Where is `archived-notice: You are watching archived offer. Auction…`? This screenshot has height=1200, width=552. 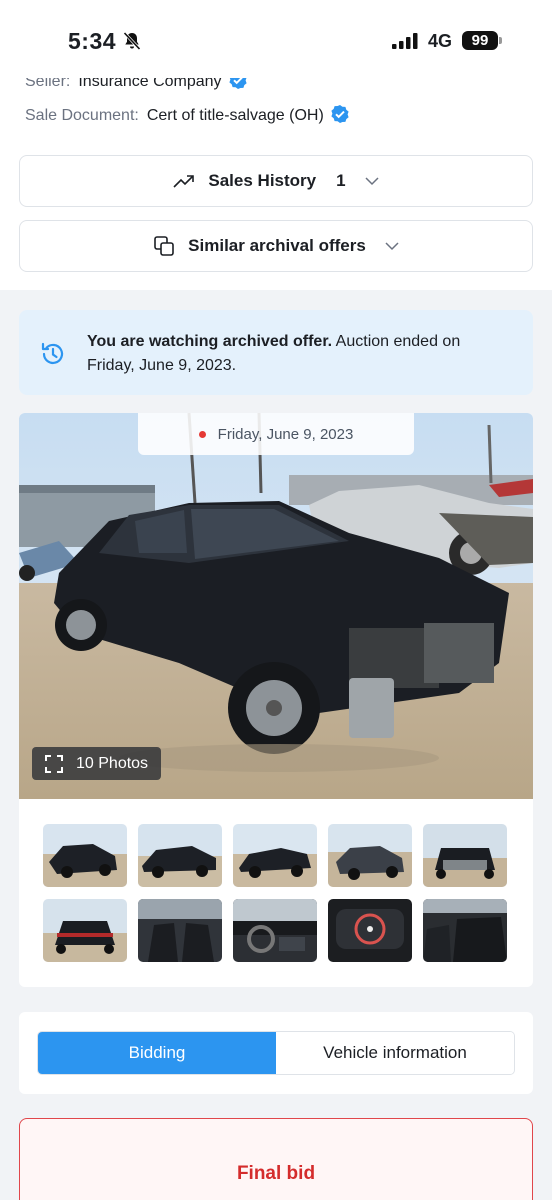
archived-notice: You are watching archived offer. Auction… is located at coordinates (276, 352).